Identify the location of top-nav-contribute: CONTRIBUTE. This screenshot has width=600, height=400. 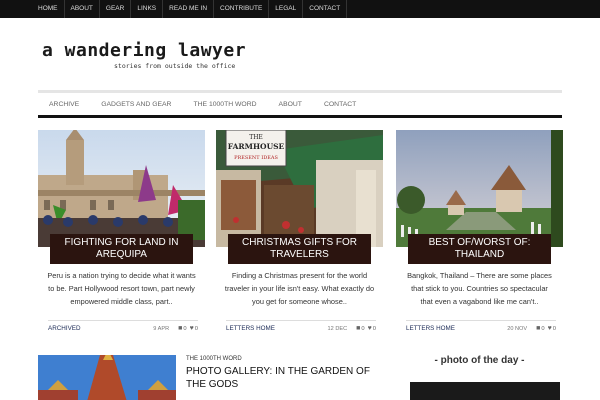
(242, 9).